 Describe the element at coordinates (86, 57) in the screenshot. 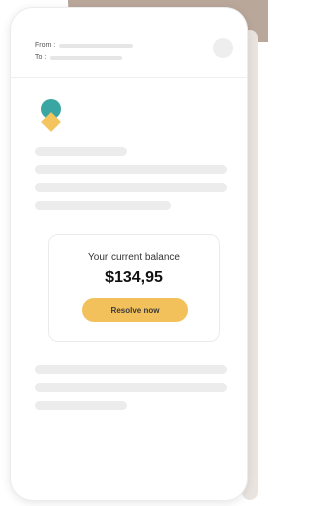

I see `to-address-placeholder` at that location.